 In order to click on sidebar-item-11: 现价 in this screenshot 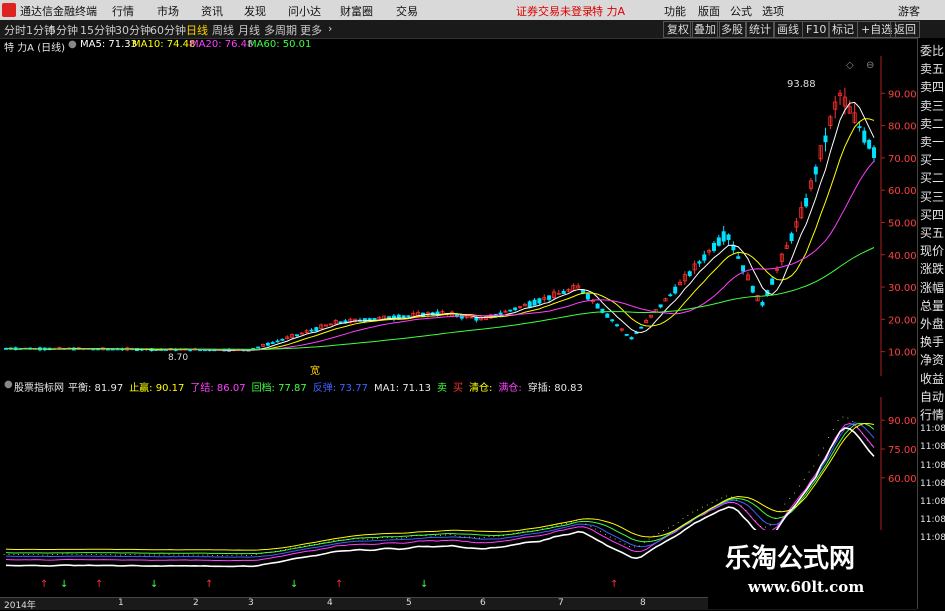, I will do `click(932, 250)`.